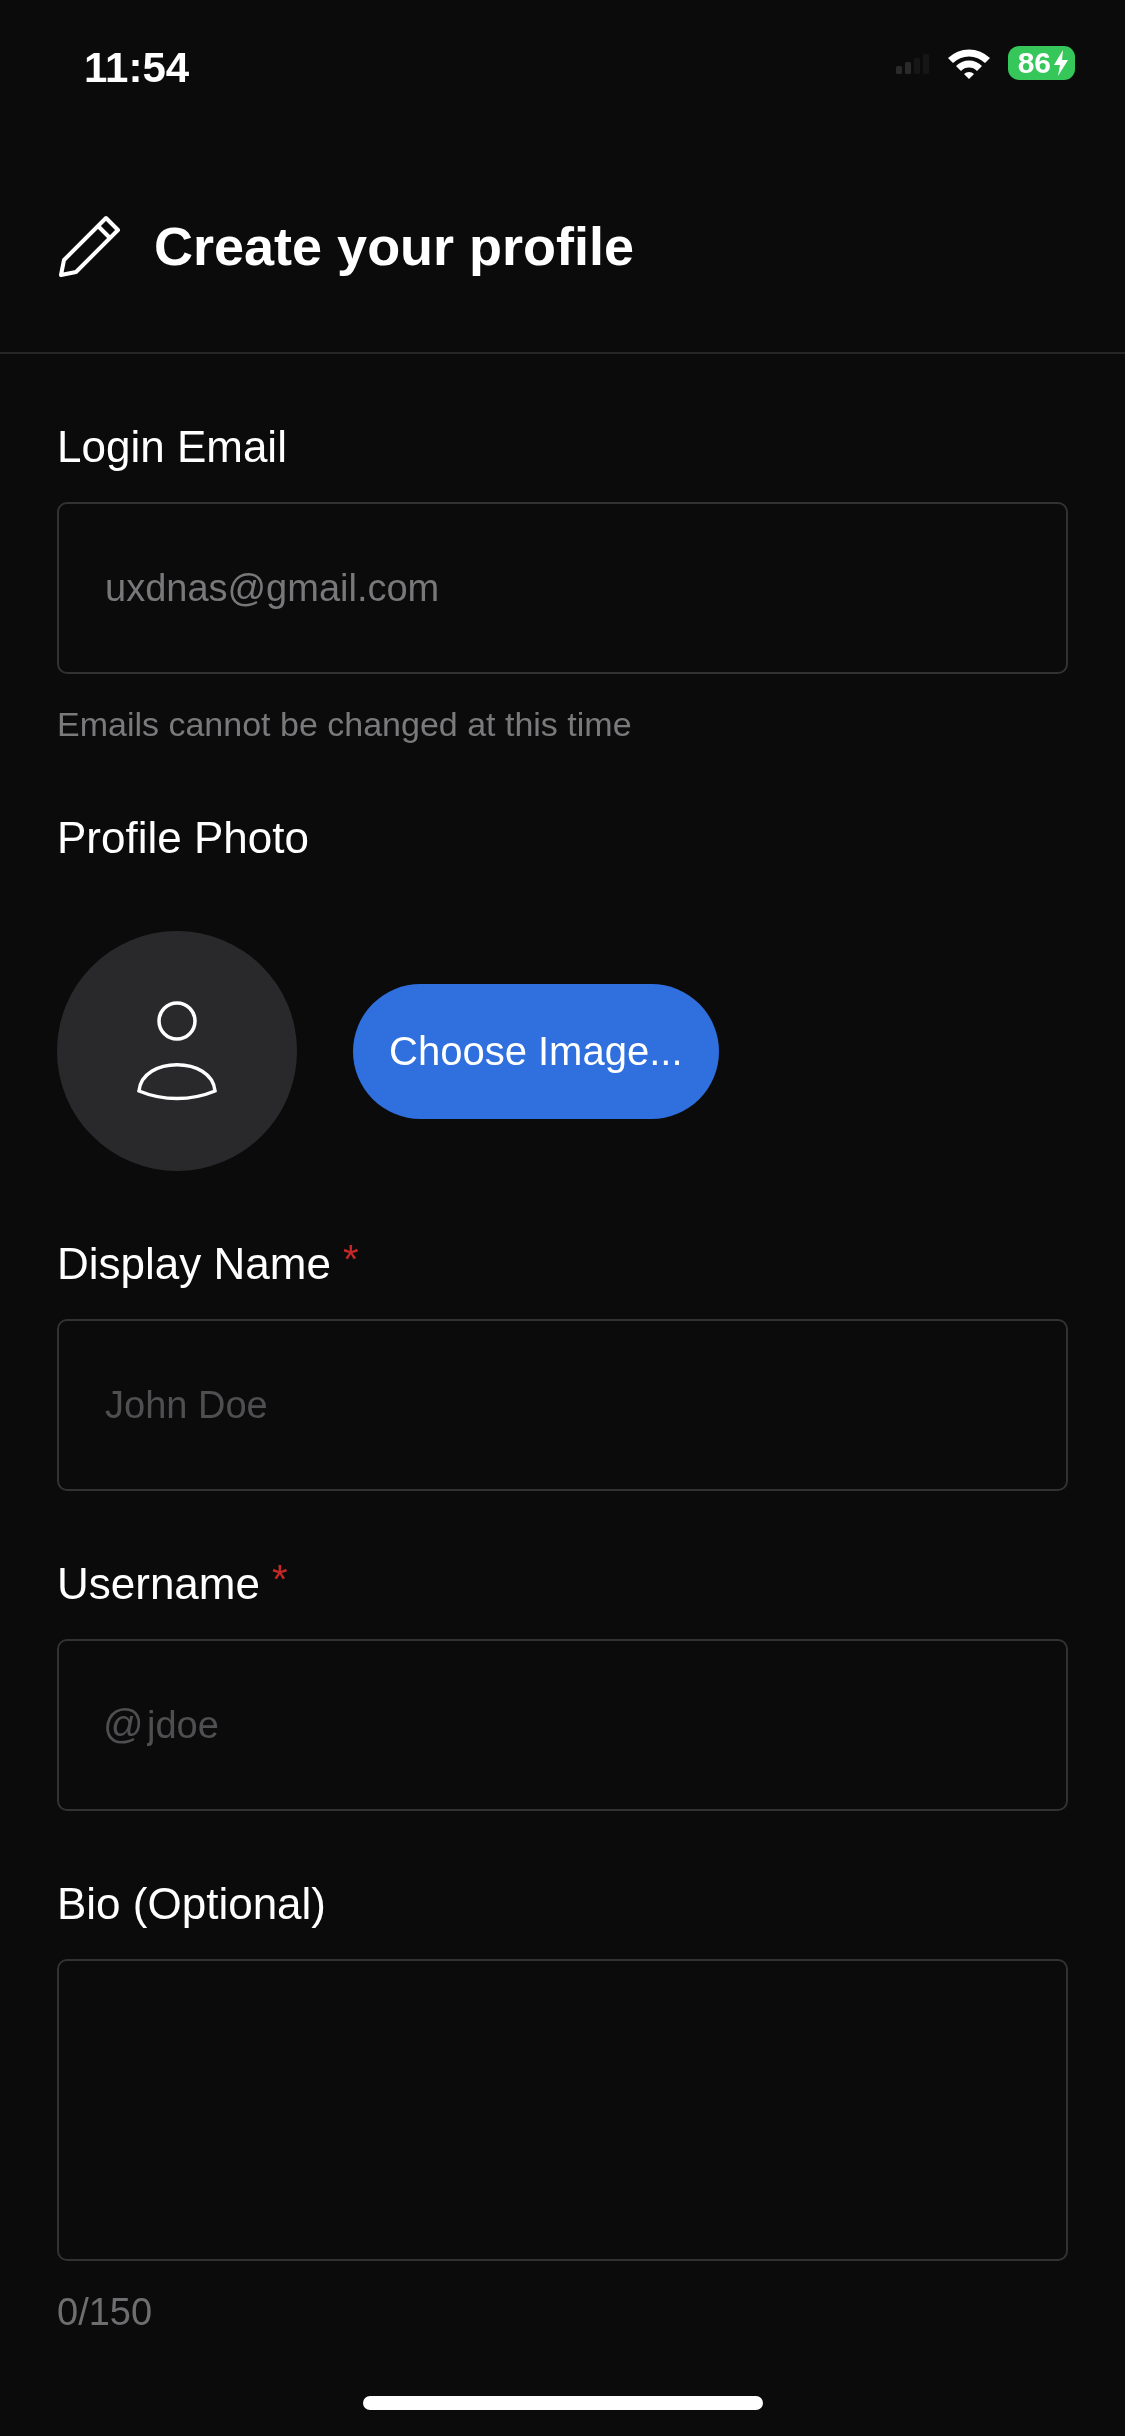  Describe the element at coordinates (394, 246) in the screenshot. I see `page-title: Create your profile` at that location.